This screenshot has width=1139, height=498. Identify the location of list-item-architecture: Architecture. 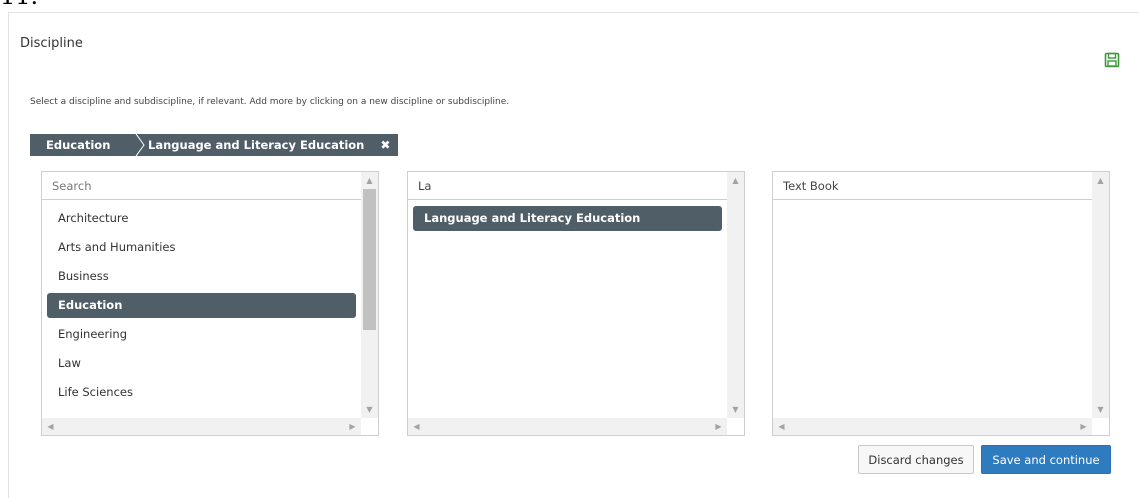
(201, 218).